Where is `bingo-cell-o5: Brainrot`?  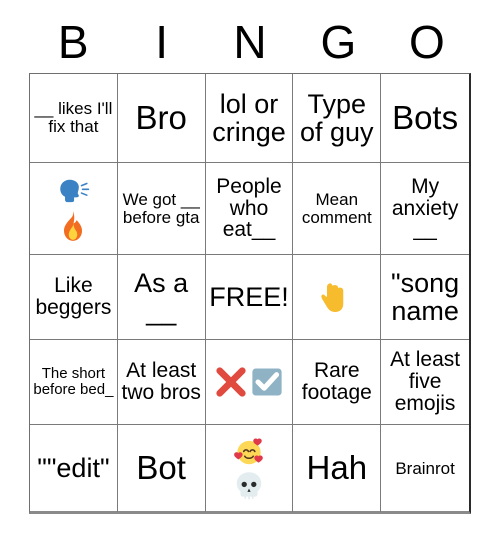
bingo-cell-o5: Brainrot is located at coordinates (425, 468).